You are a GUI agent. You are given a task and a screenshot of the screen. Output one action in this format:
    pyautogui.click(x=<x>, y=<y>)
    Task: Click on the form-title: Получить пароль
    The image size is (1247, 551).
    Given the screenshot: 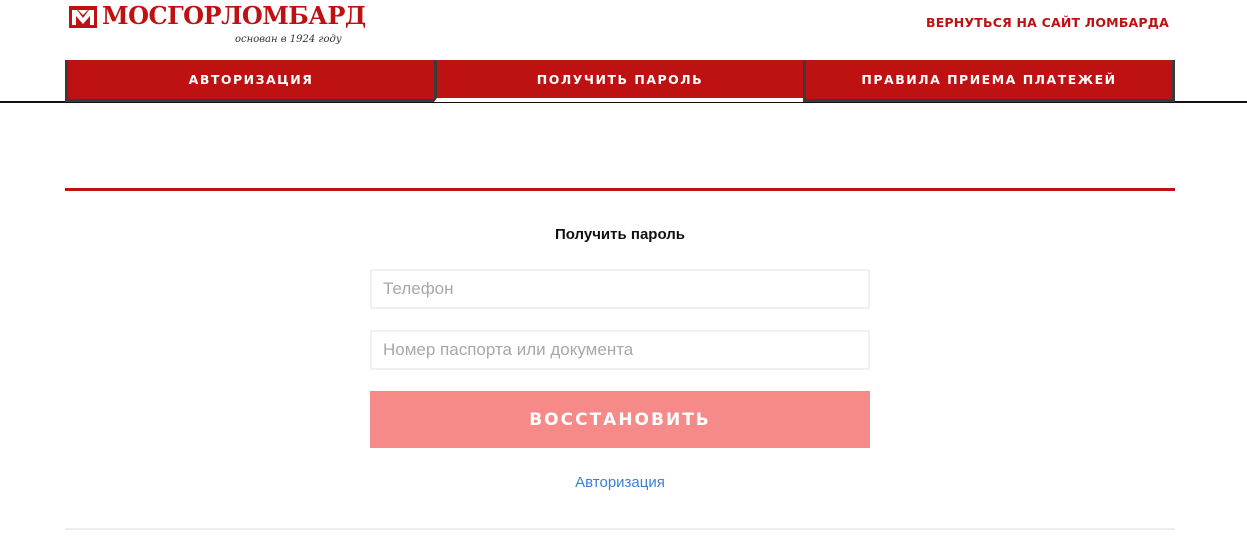 What is the action you would take?
    pyautogui.click(x=619, y=234)
    